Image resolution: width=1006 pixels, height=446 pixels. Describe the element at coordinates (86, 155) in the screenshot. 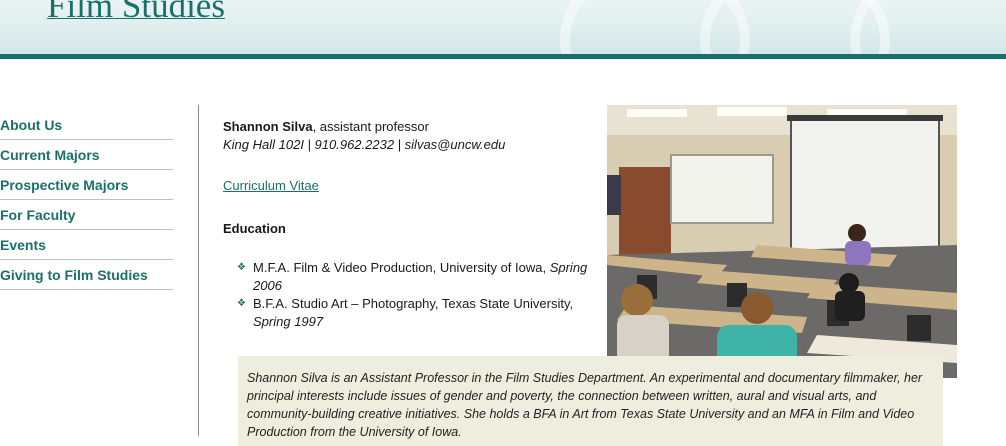

I see `sidebar-item-current-majors: Current Majors` at that location.